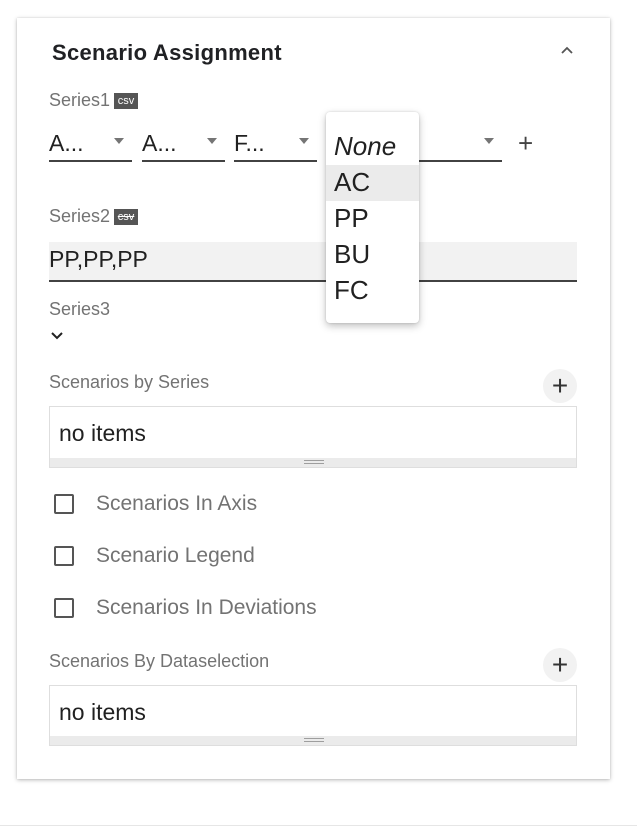  Describe the element at coordinates (80, 309) in the screenshot. I see `series3-label: Series3` at that location.